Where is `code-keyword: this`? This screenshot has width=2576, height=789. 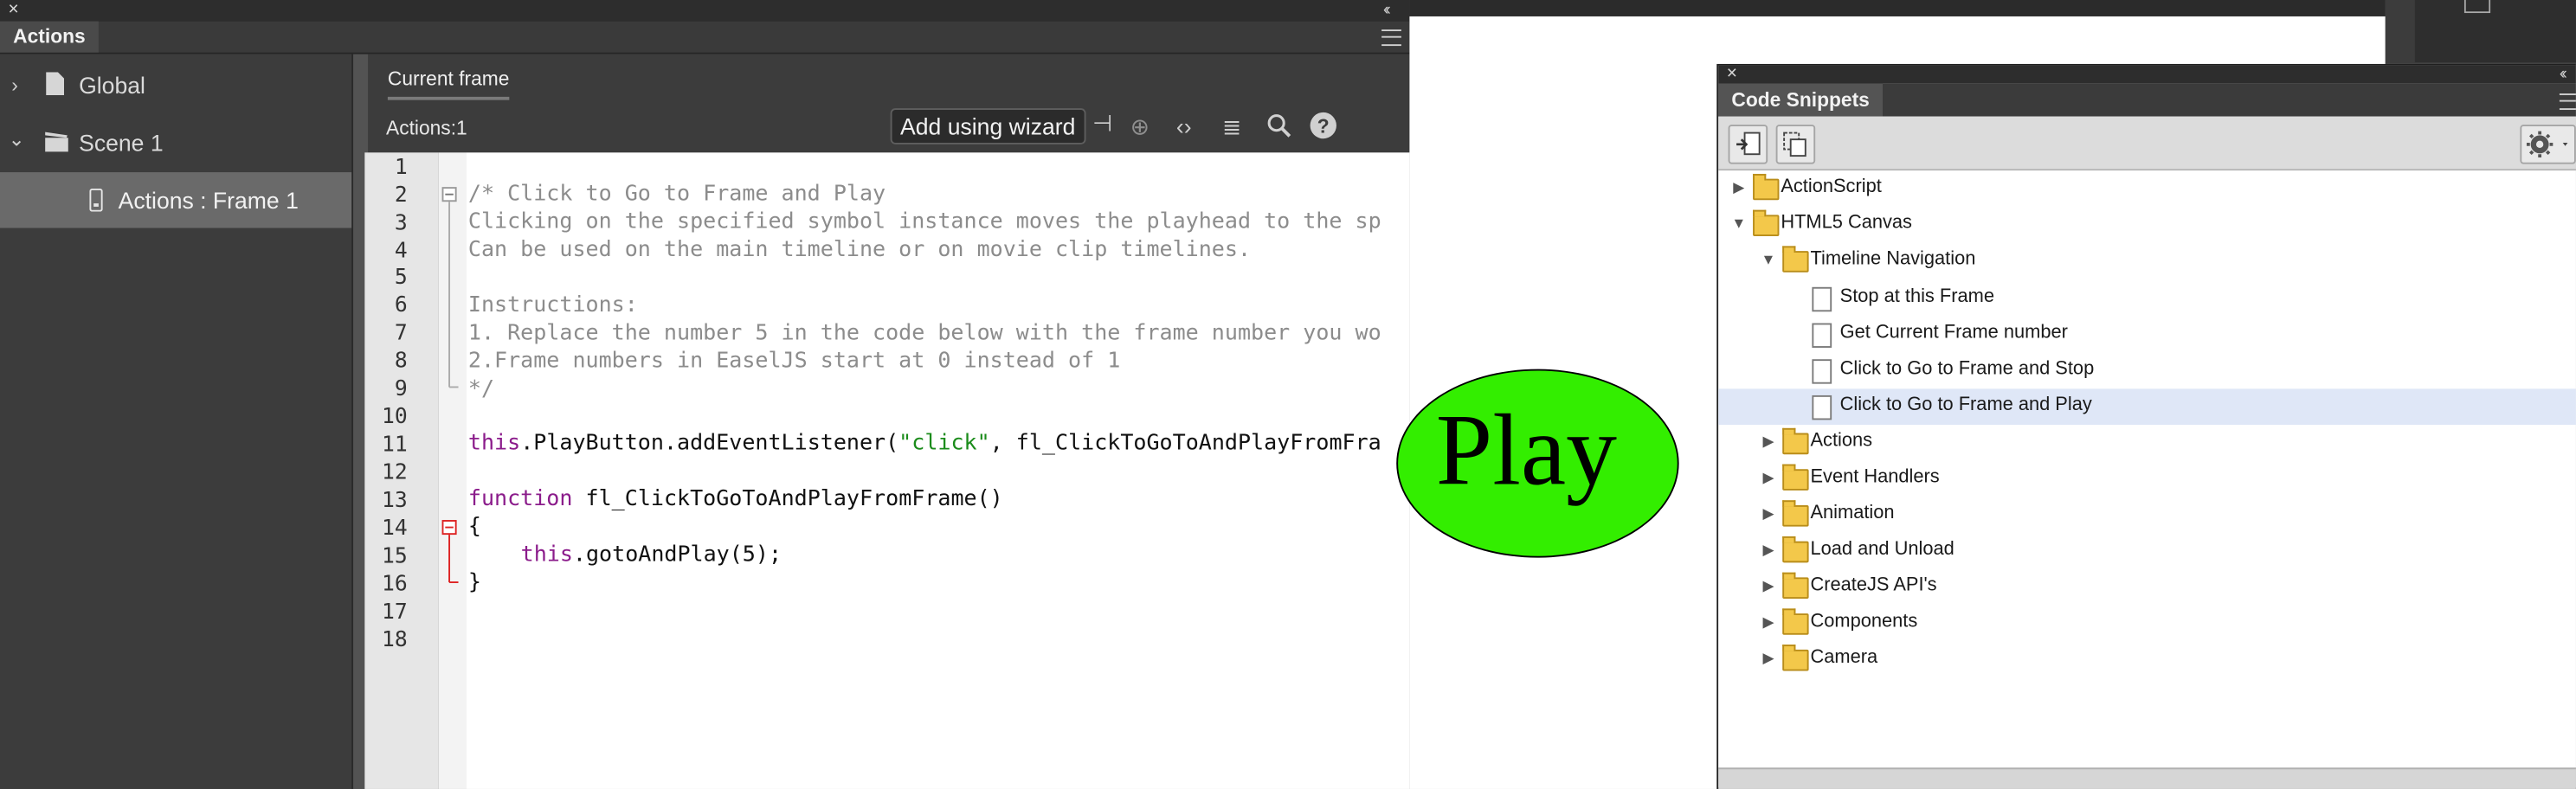 code-keyword: this is located at coordinates (546, 555).